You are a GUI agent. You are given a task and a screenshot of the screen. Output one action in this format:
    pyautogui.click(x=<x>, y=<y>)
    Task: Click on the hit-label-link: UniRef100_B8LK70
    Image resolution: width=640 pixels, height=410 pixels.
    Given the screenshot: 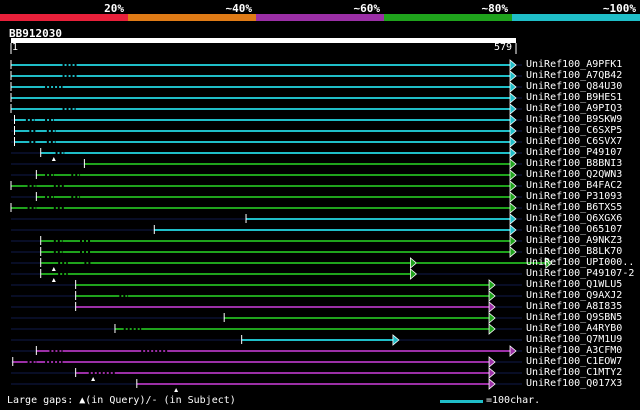 What is the action you would take?
    pyautogui.click(x=574, y=251)
    